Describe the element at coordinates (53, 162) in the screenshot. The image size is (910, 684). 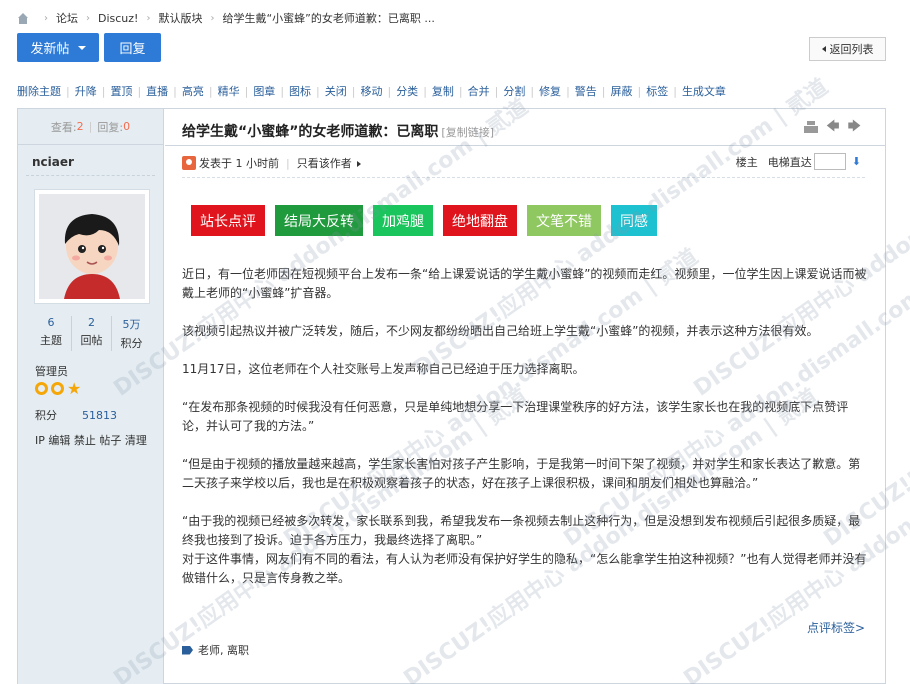
I see `author-username: nciaer` at that location.